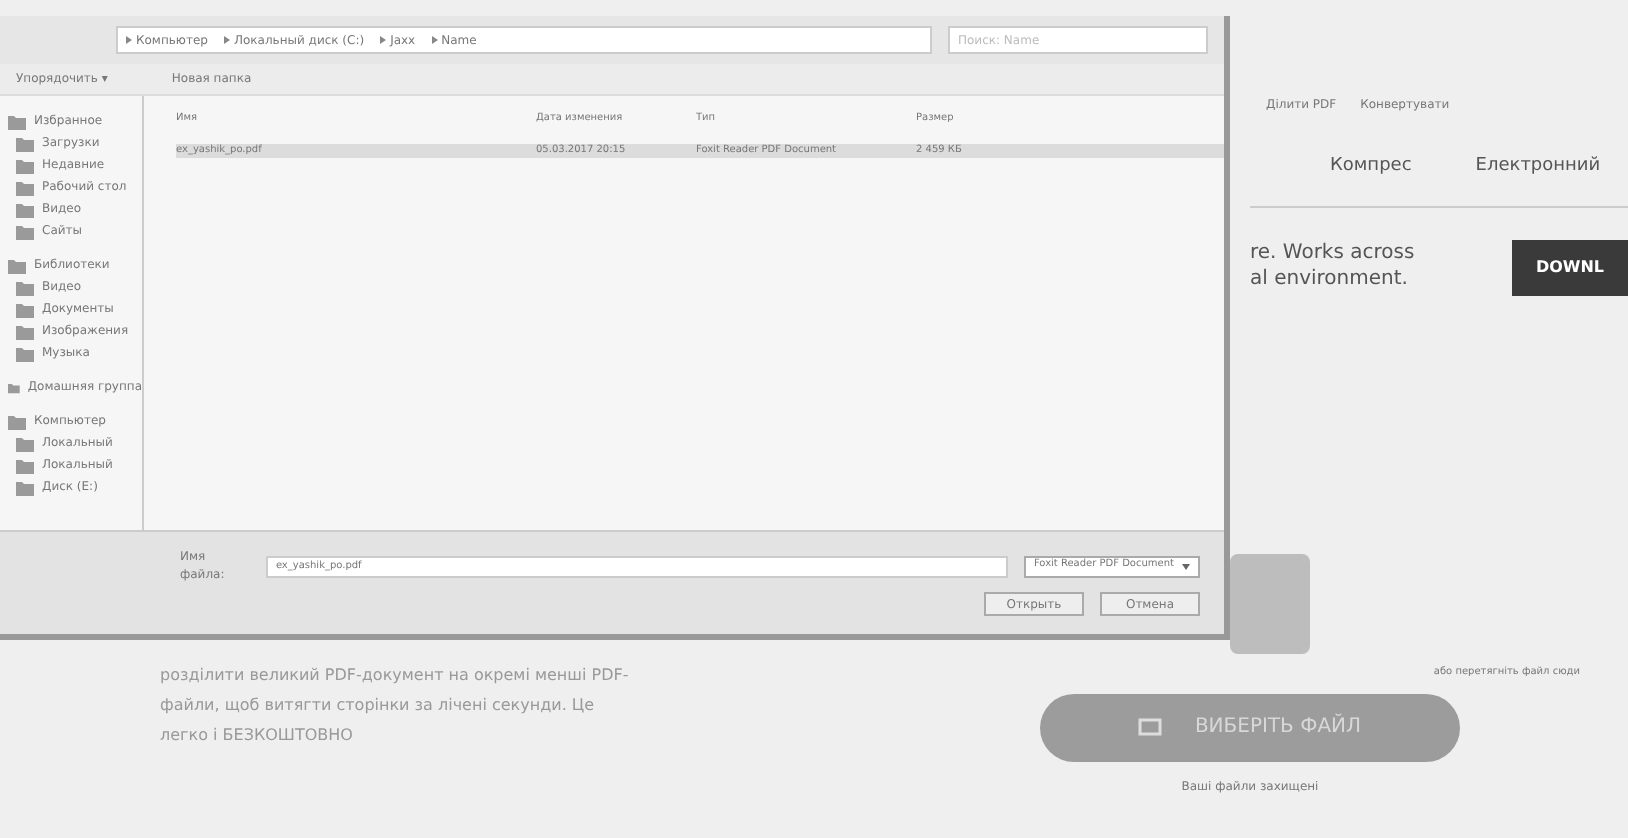  What do you see at coordinates (1538, 167) in the screenshot?
I see `menu-link: Електронний` at bounding box center [1538, 167].